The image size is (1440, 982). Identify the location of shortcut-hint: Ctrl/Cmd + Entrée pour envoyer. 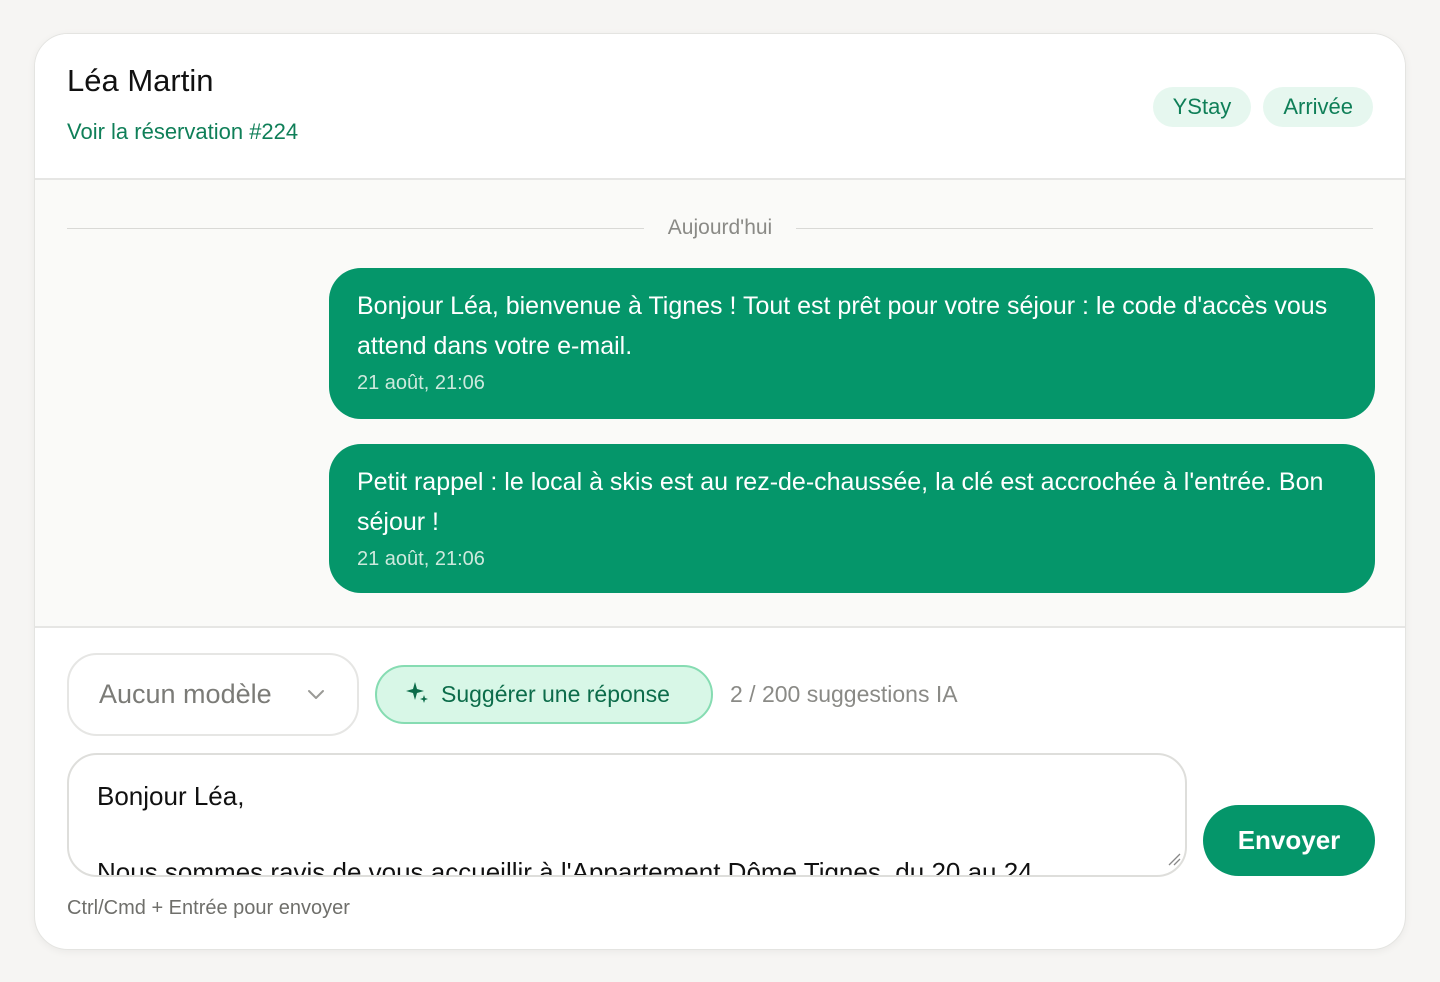
(208, 908).